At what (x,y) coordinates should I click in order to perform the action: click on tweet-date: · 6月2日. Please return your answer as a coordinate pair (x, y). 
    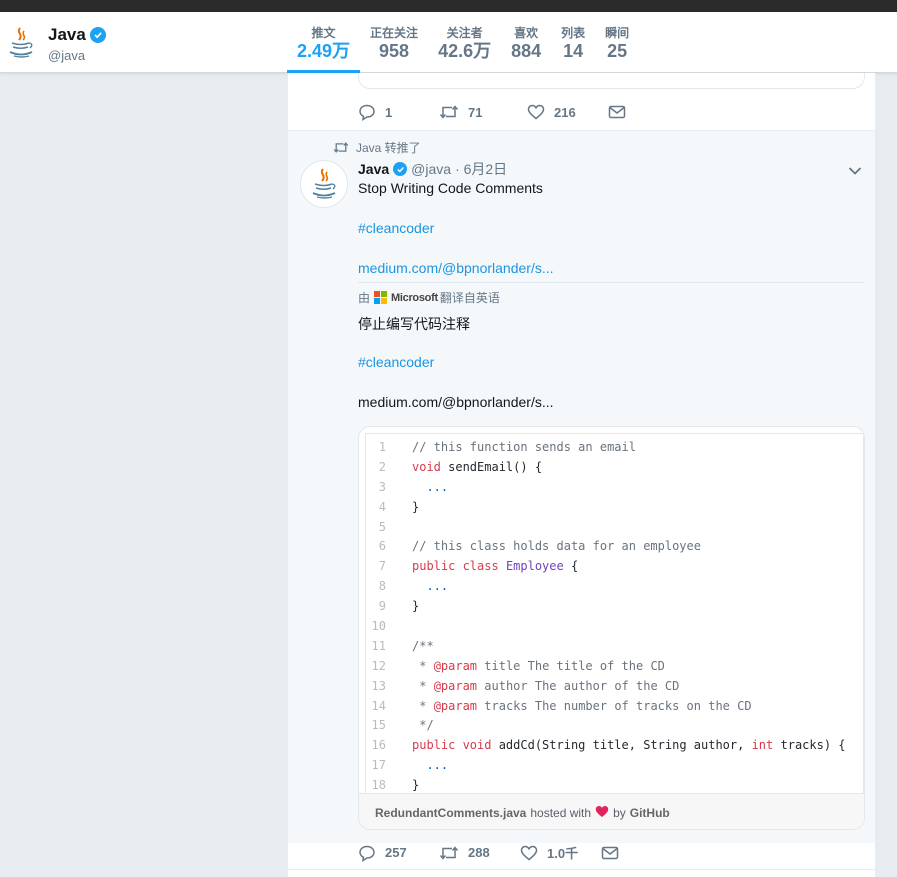
    Looking at the image, I should click on (481, 169).